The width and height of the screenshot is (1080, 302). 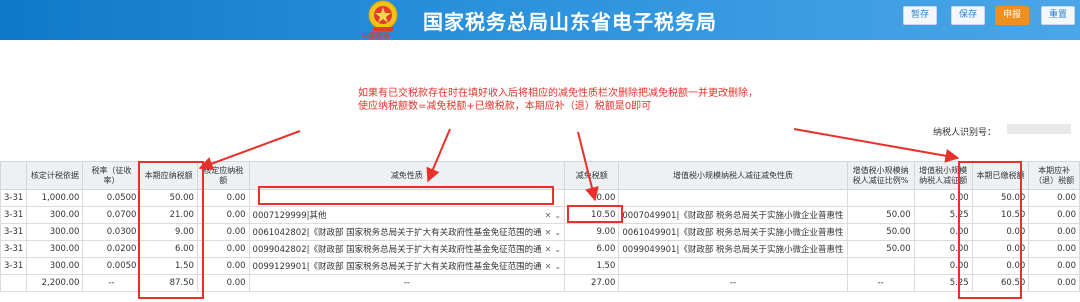 I want to click on total-vat-nature: --, so click(x=733, y=283).